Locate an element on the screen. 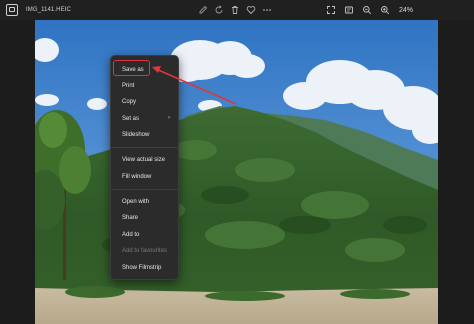 The height and width of the screenshot is (324, 474). menu-item-fill-window: Fill window is located at coordinates (144, 177).